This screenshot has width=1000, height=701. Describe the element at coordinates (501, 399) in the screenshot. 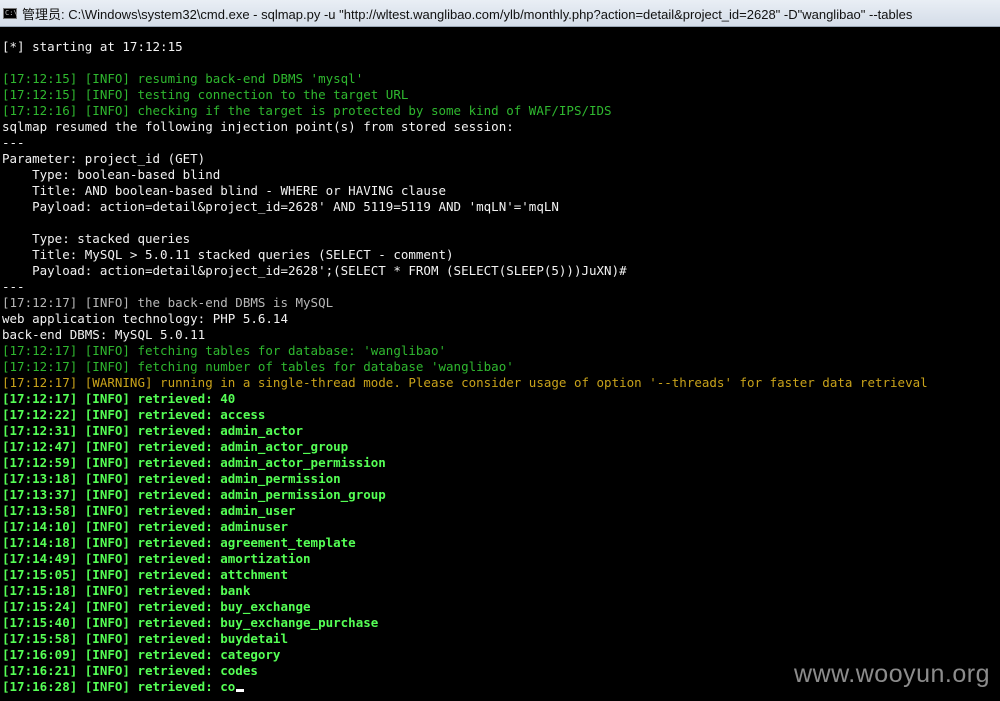

I see `console-line: [17:12:17] [INFO] retrieved: 40` at that location.